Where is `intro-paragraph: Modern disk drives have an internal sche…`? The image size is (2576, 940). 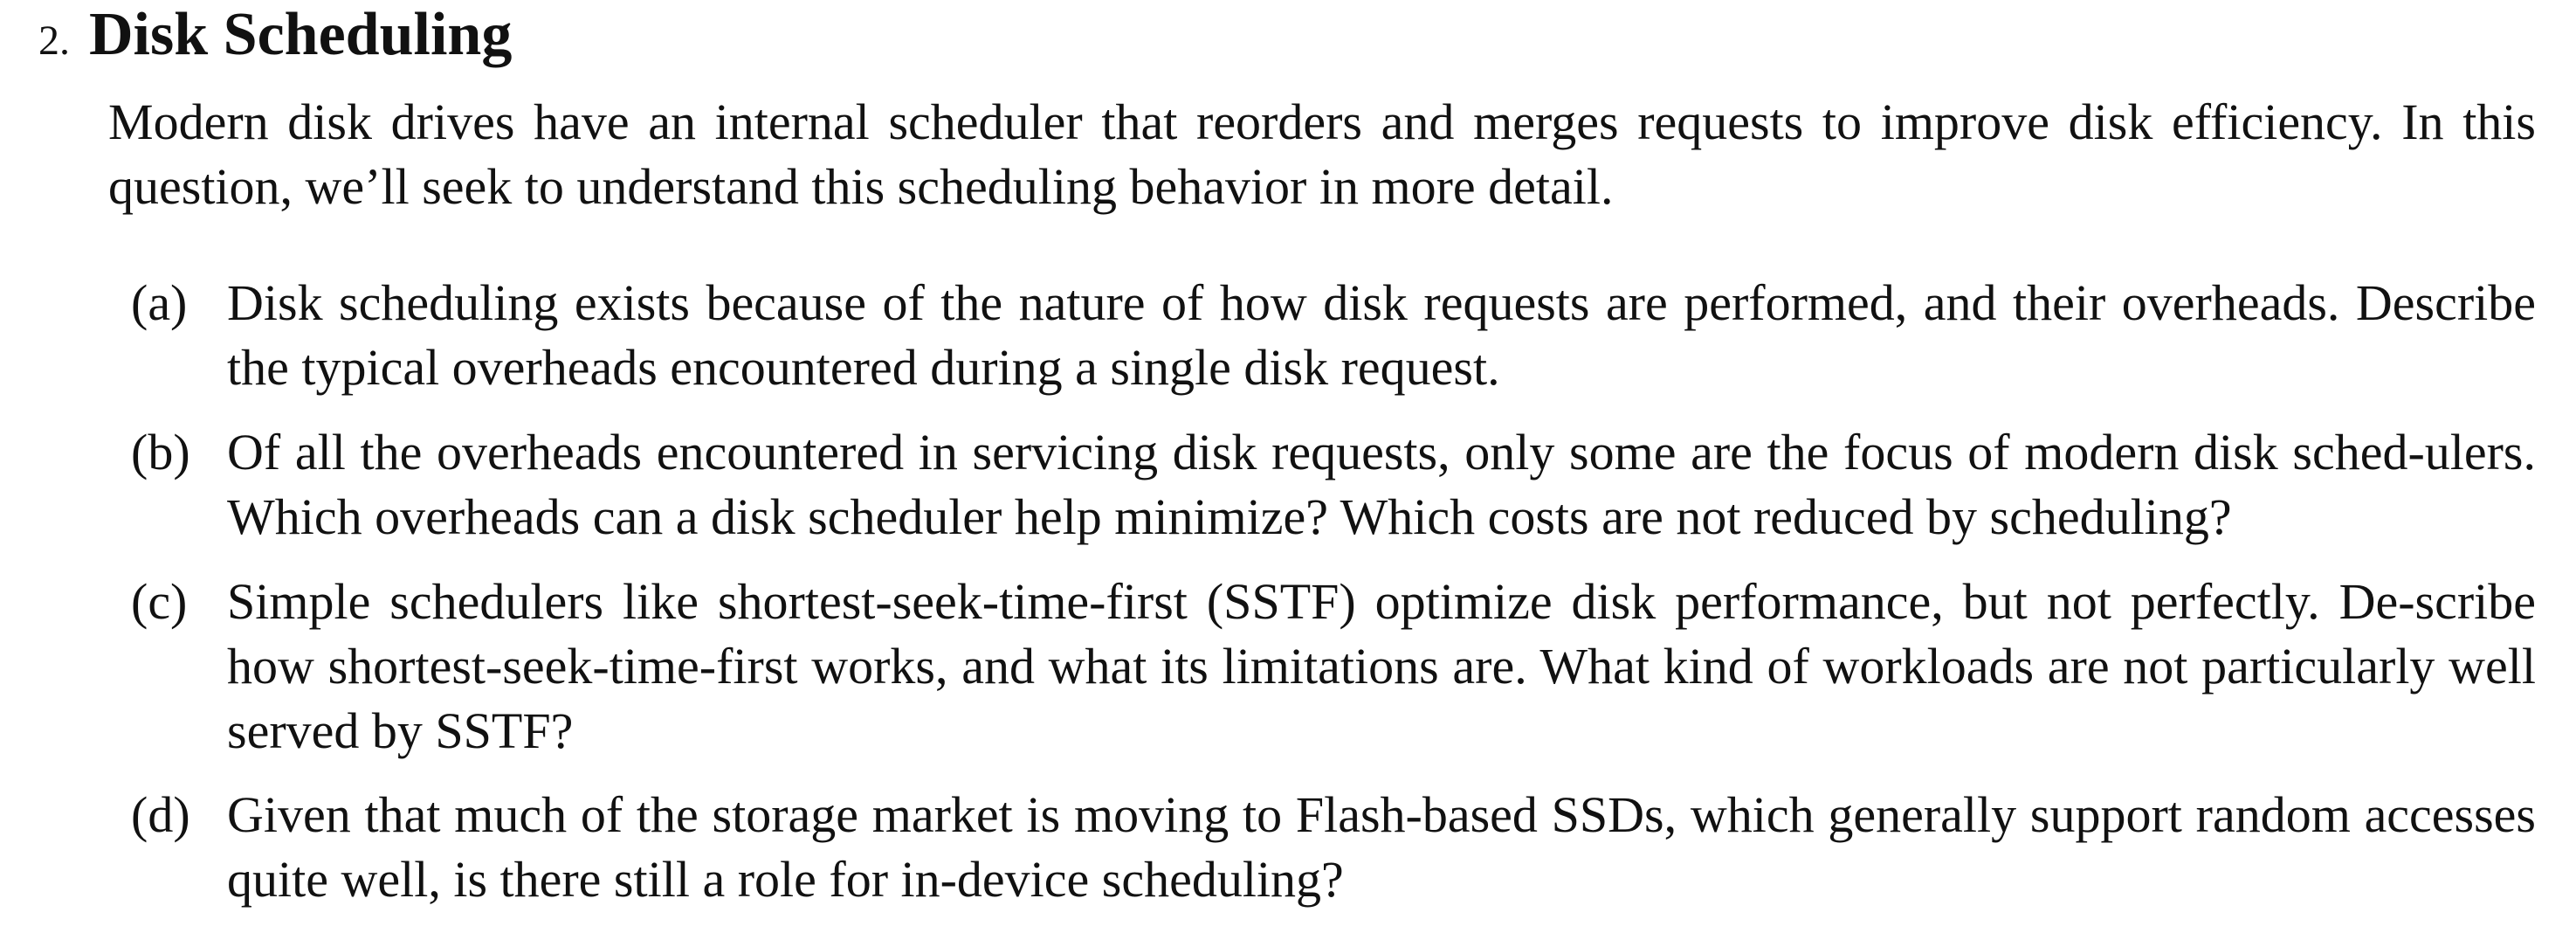
intro-paragraph: Modern disk drives have an internal sche… is located at coordinates (1322, 154).